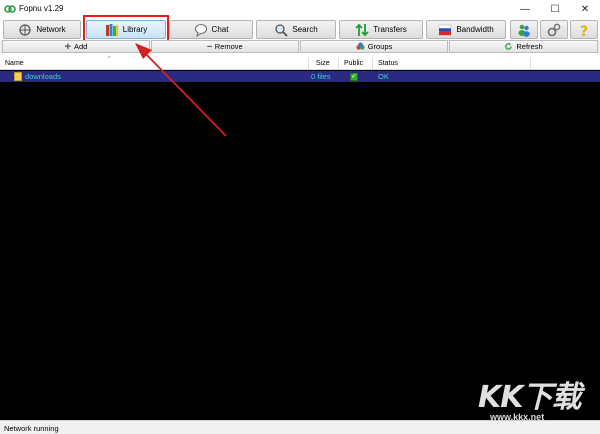 This screenshot has width=600, height=434. I want to click on groups-label: Groups, so click(380, 46).